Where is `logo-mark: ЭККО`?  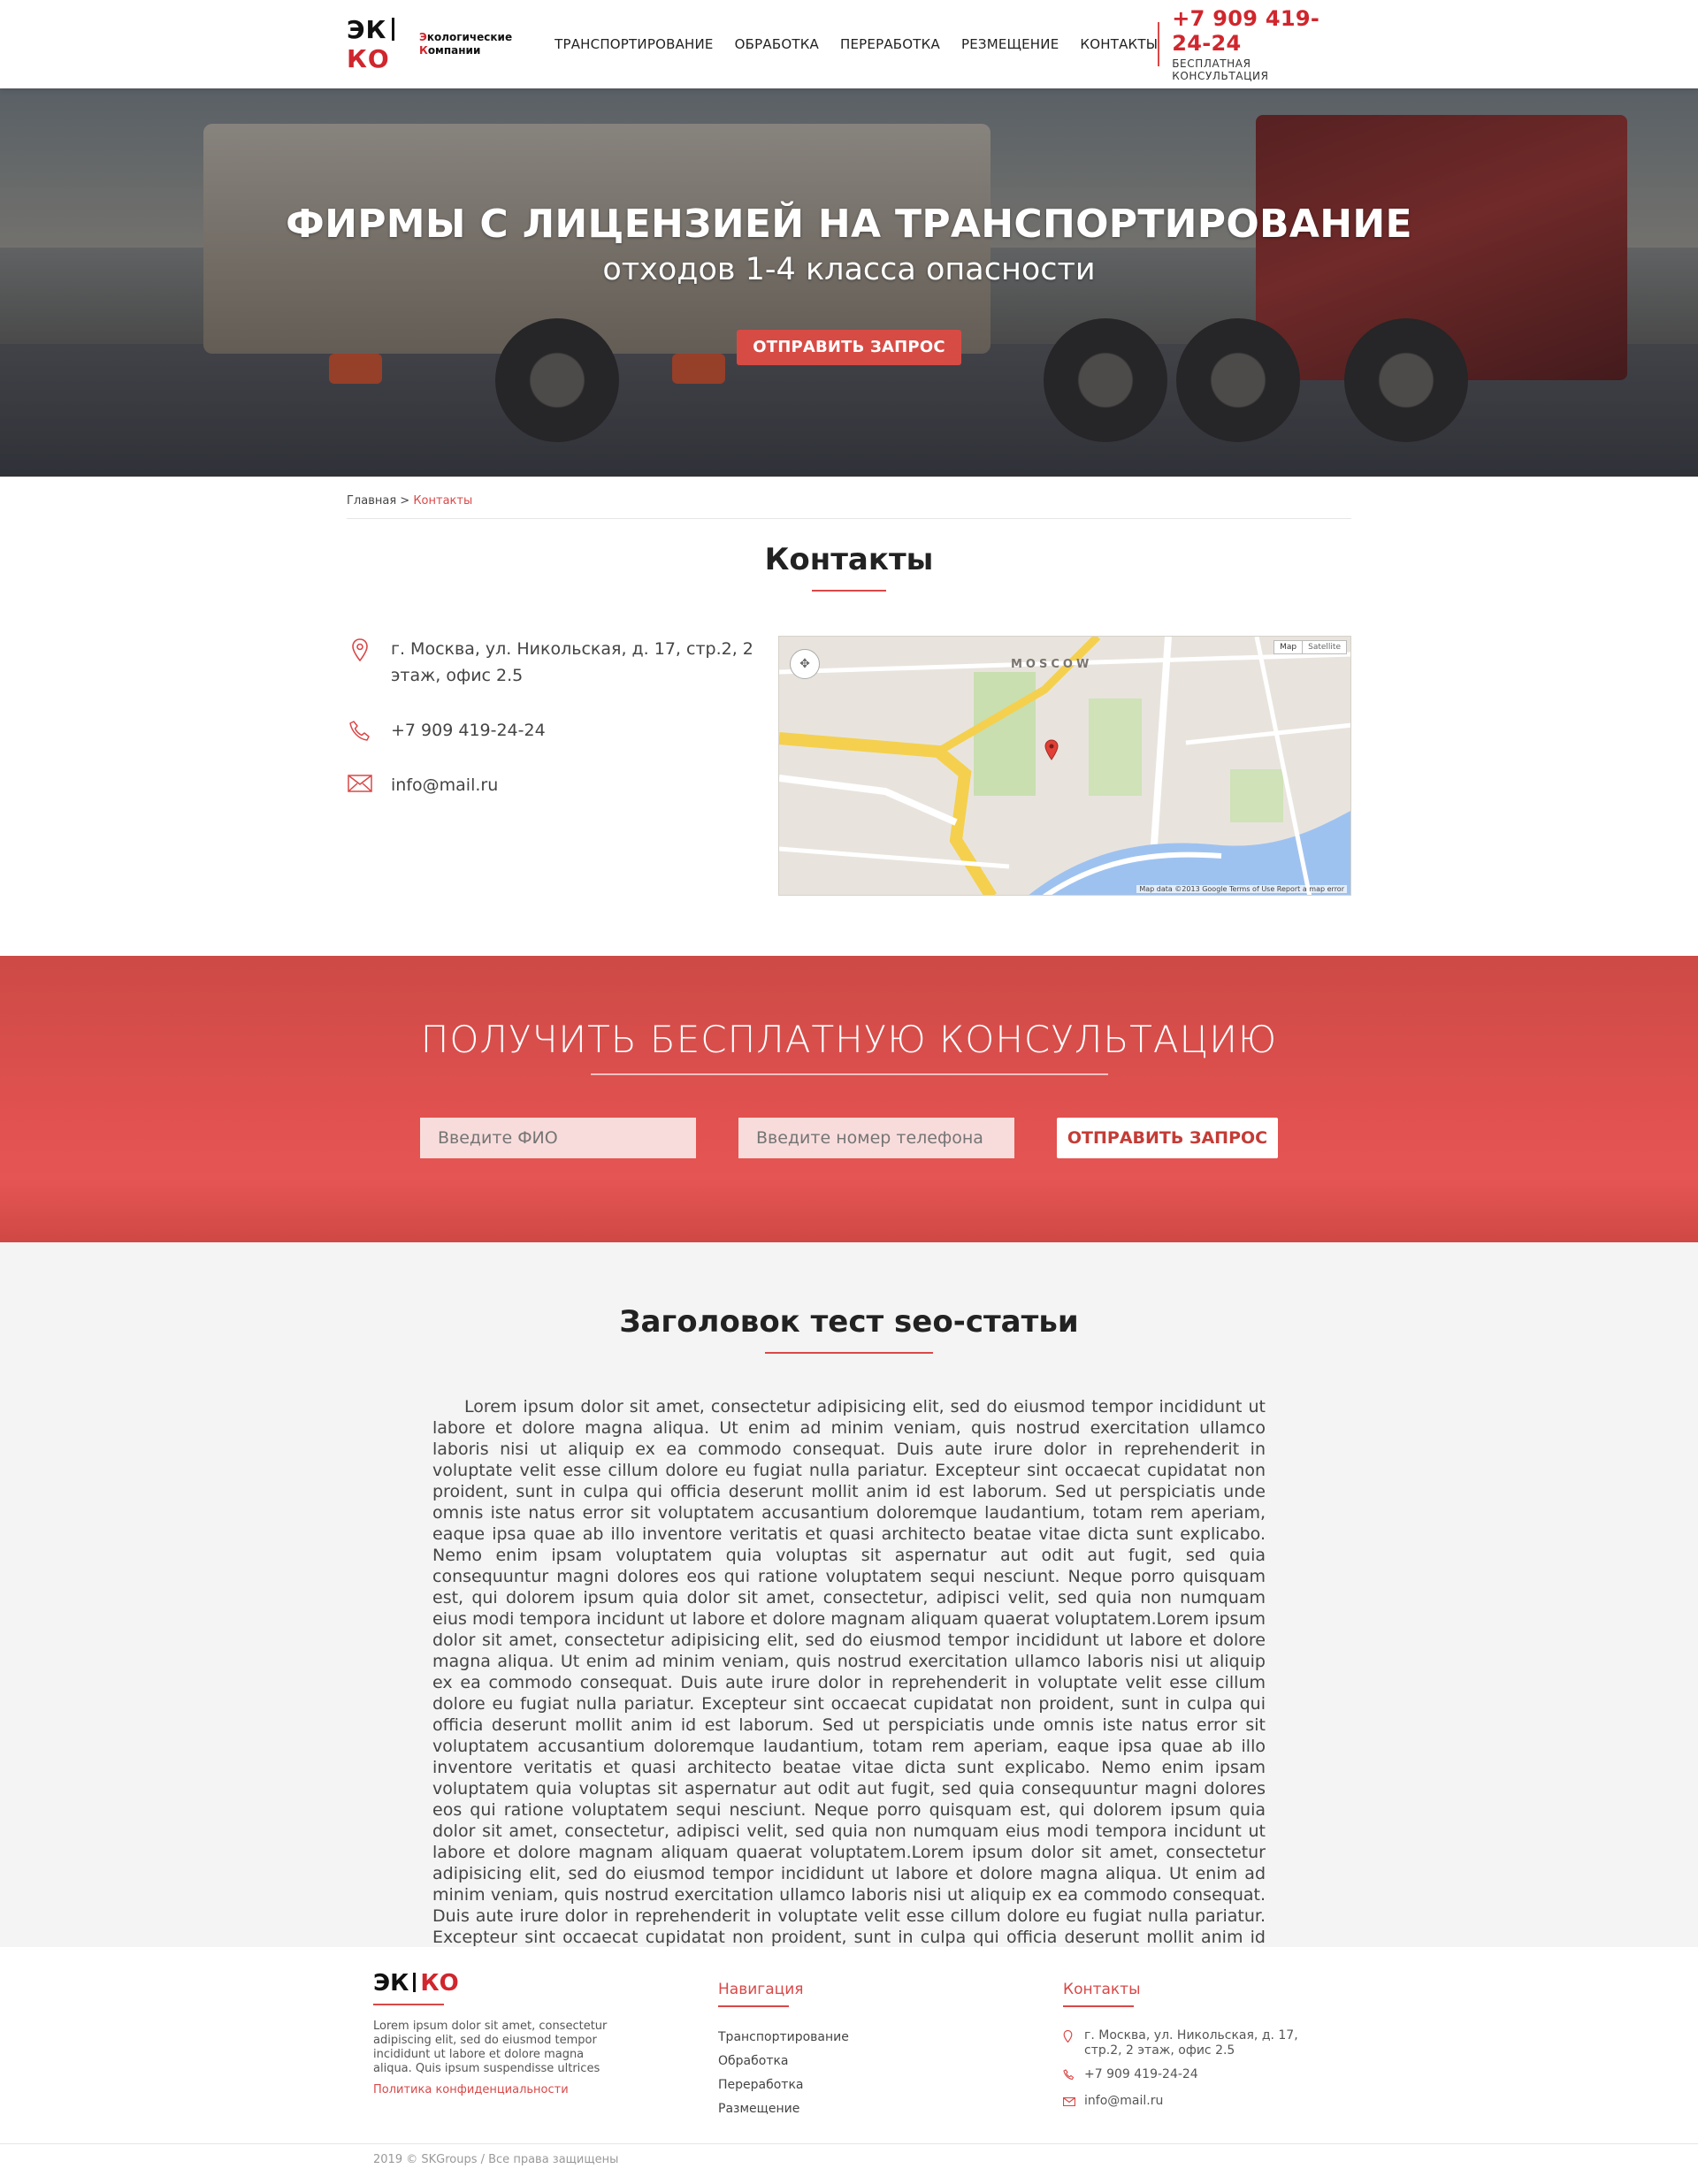 logo-mark: ЭККО is located at coordinates (378, 44).